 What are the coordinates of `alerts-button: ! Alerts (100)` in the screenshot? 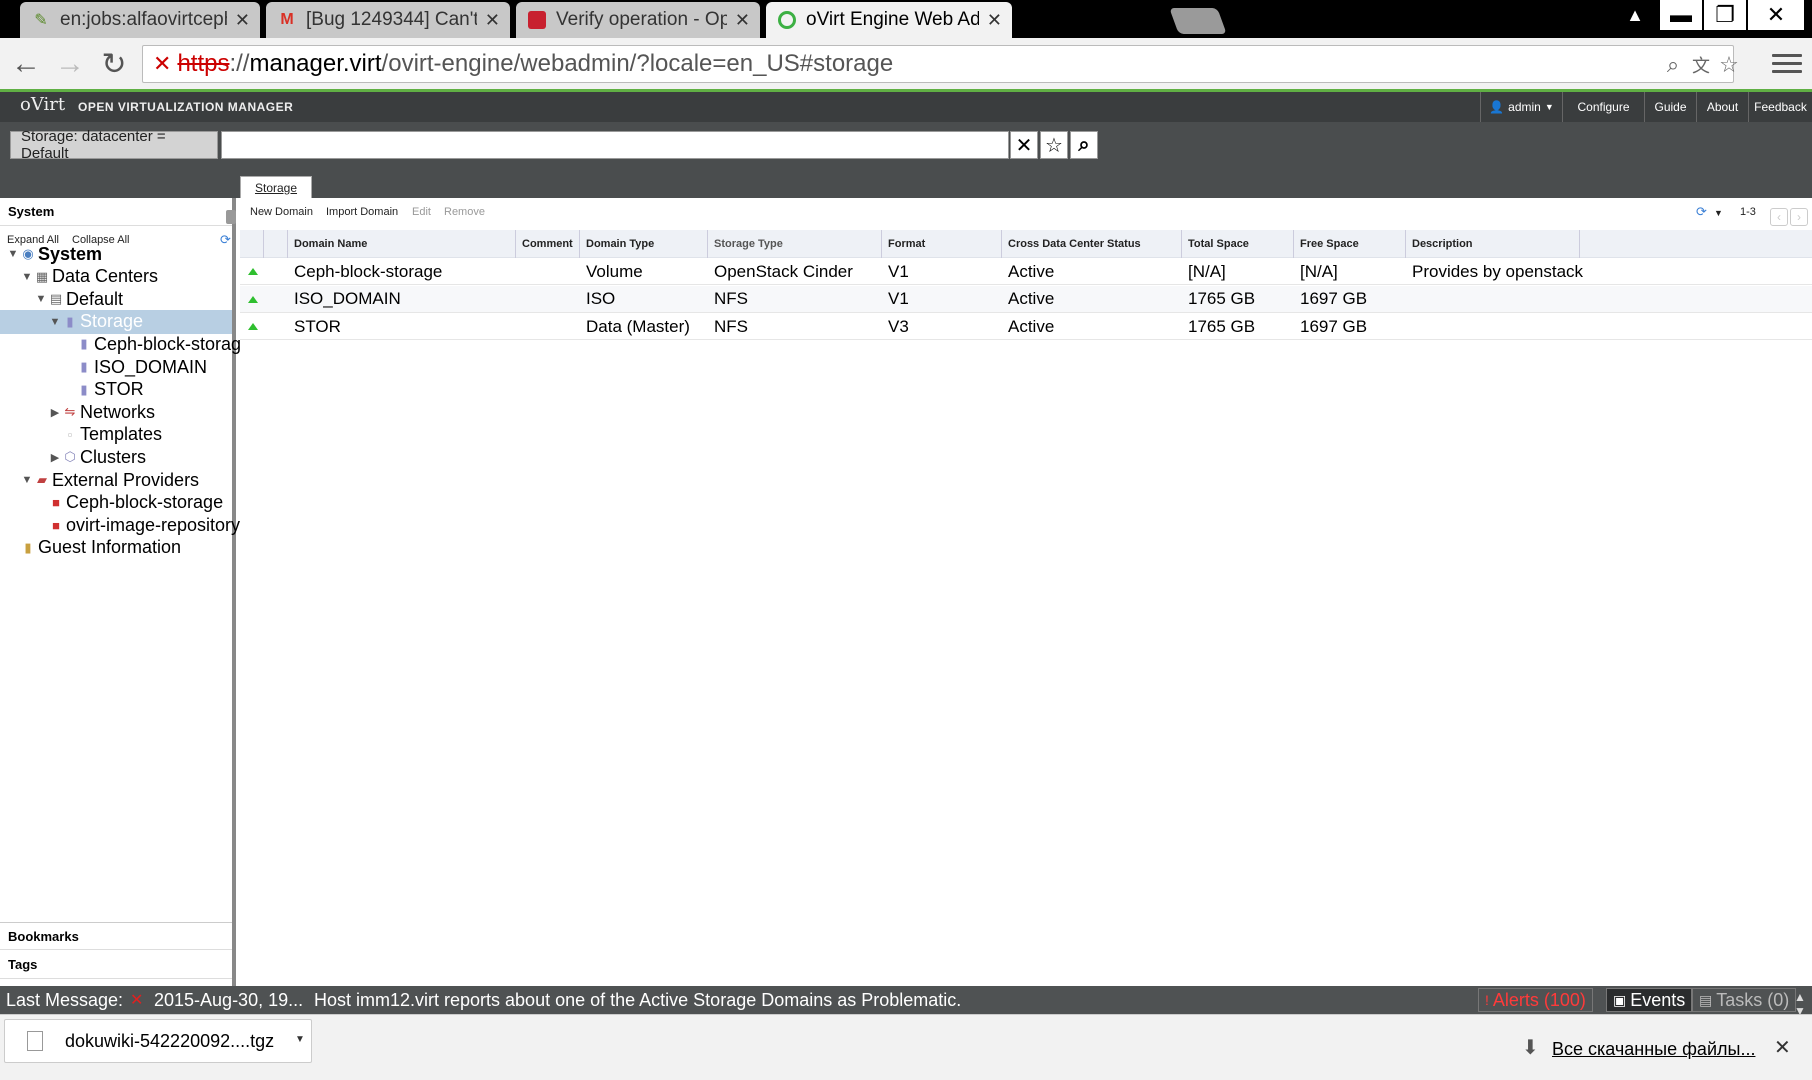 It's located at (1535, 1000).